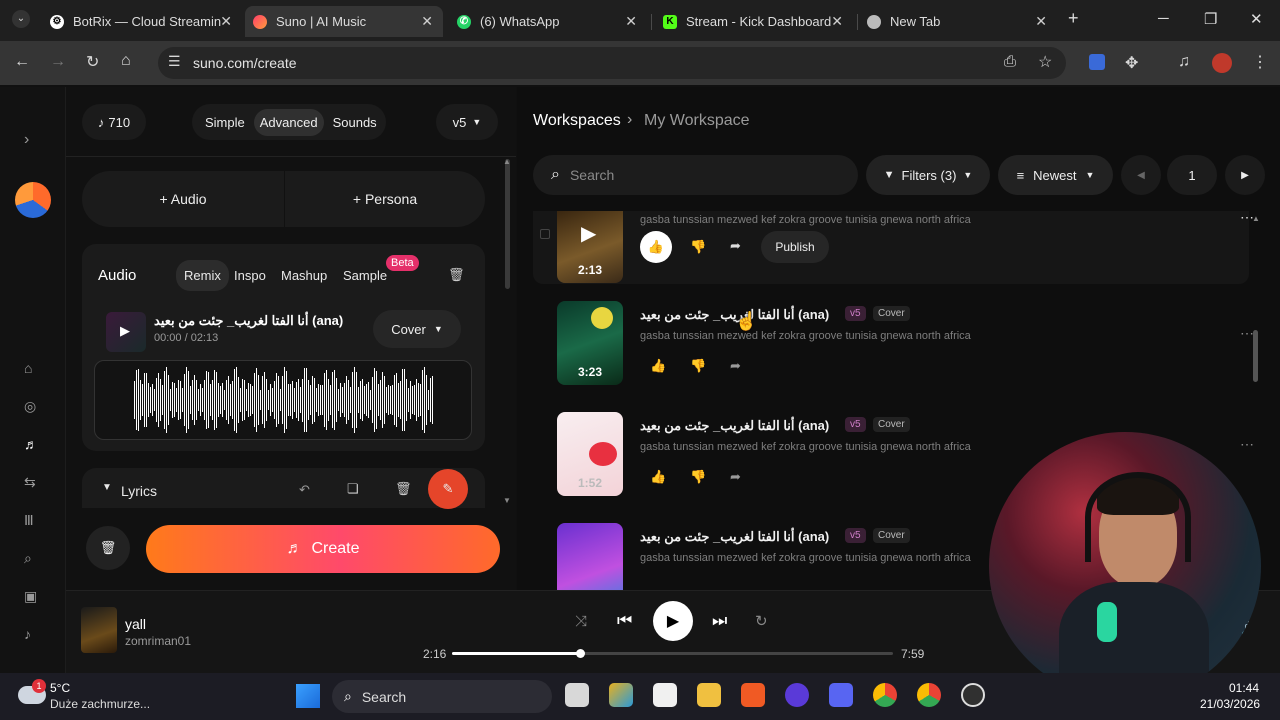 The height and width of the screenshot is (720, 1280). What do you see at coordinates (507, 224) in the screenshot?
I see `panel-scrollbar` at bounding box center [507, 224].